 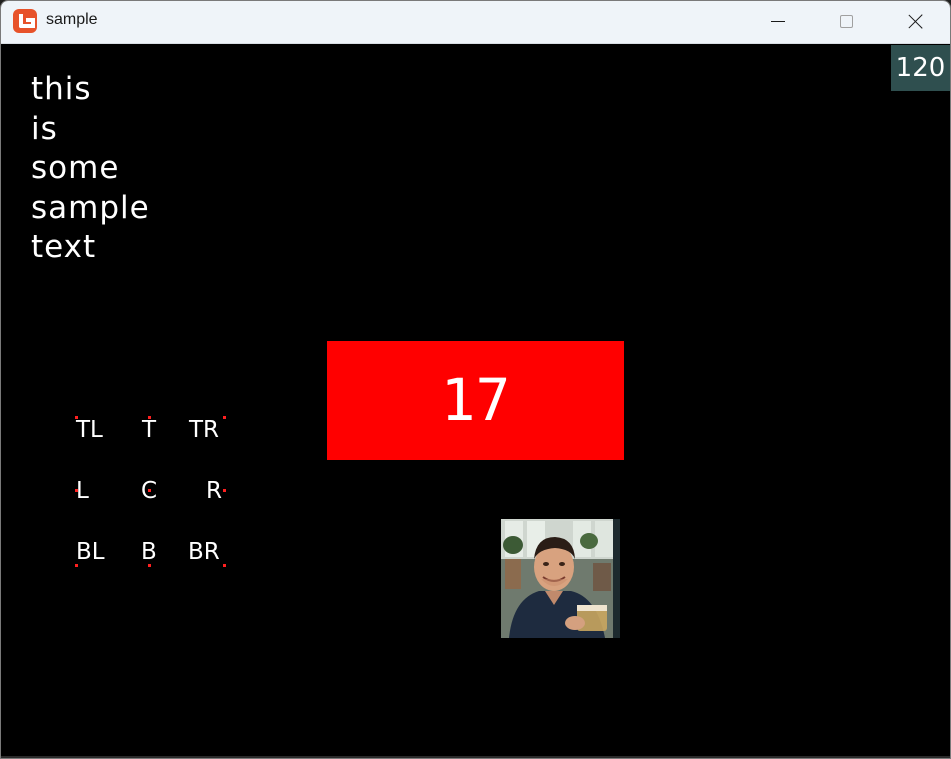 I want to click on anchor-label-top: T, so click(x=149, y=430).